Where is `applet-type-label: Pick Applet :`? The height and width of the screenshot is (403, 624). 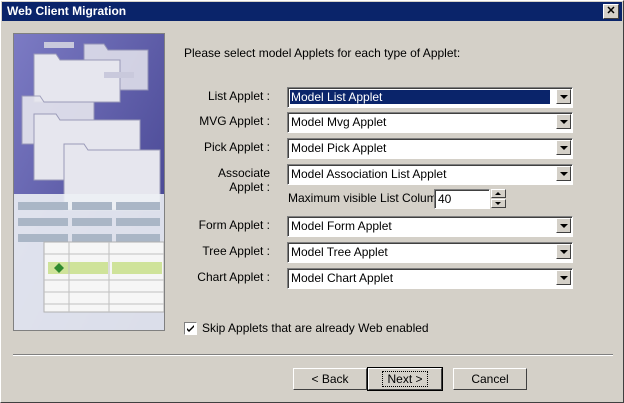
applet-type-label: Pick Applet : is located at coordinates (236, 147).